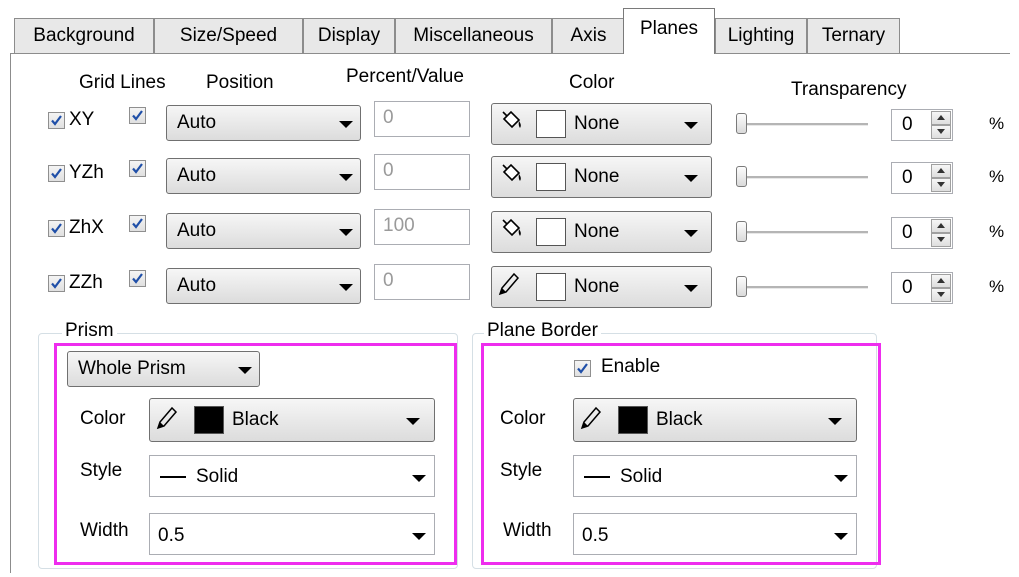 The width and height of the screenshot is (1019, 577). What do you see at coordinates (592, 82) in the screenshot?
I see `color-header: Color` at bounding box center [592, 82].